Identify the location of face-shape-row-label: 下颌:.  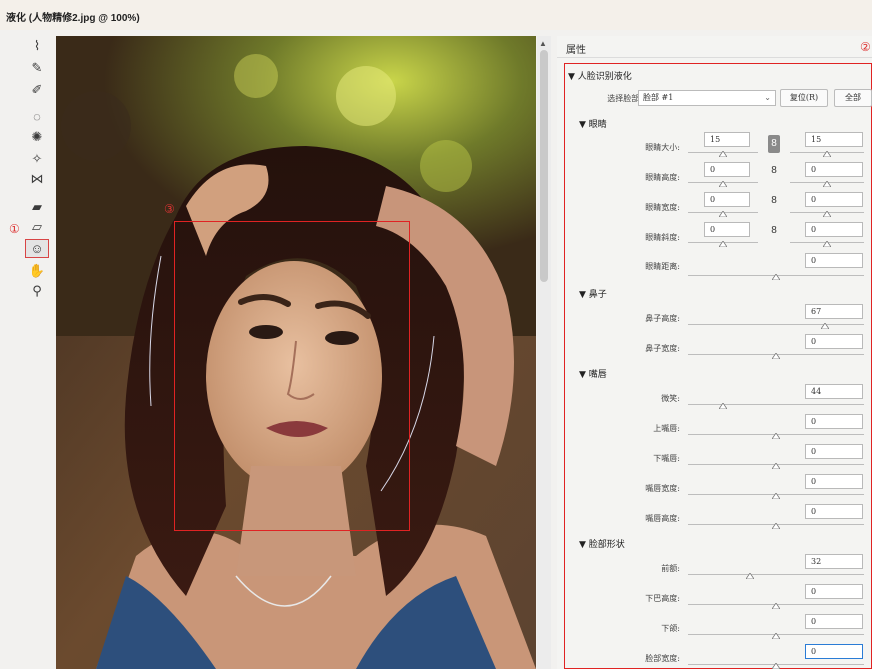
(670, 628).